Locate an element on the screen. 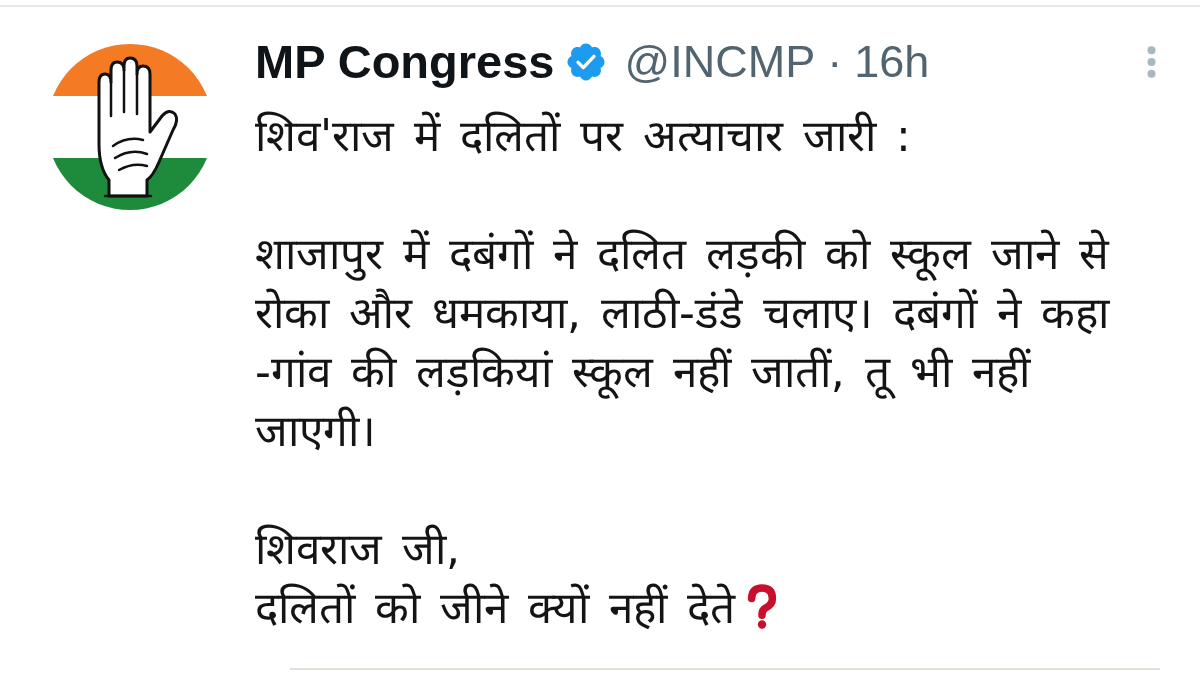  post-time: 16h is located at coordinates (892, 62).